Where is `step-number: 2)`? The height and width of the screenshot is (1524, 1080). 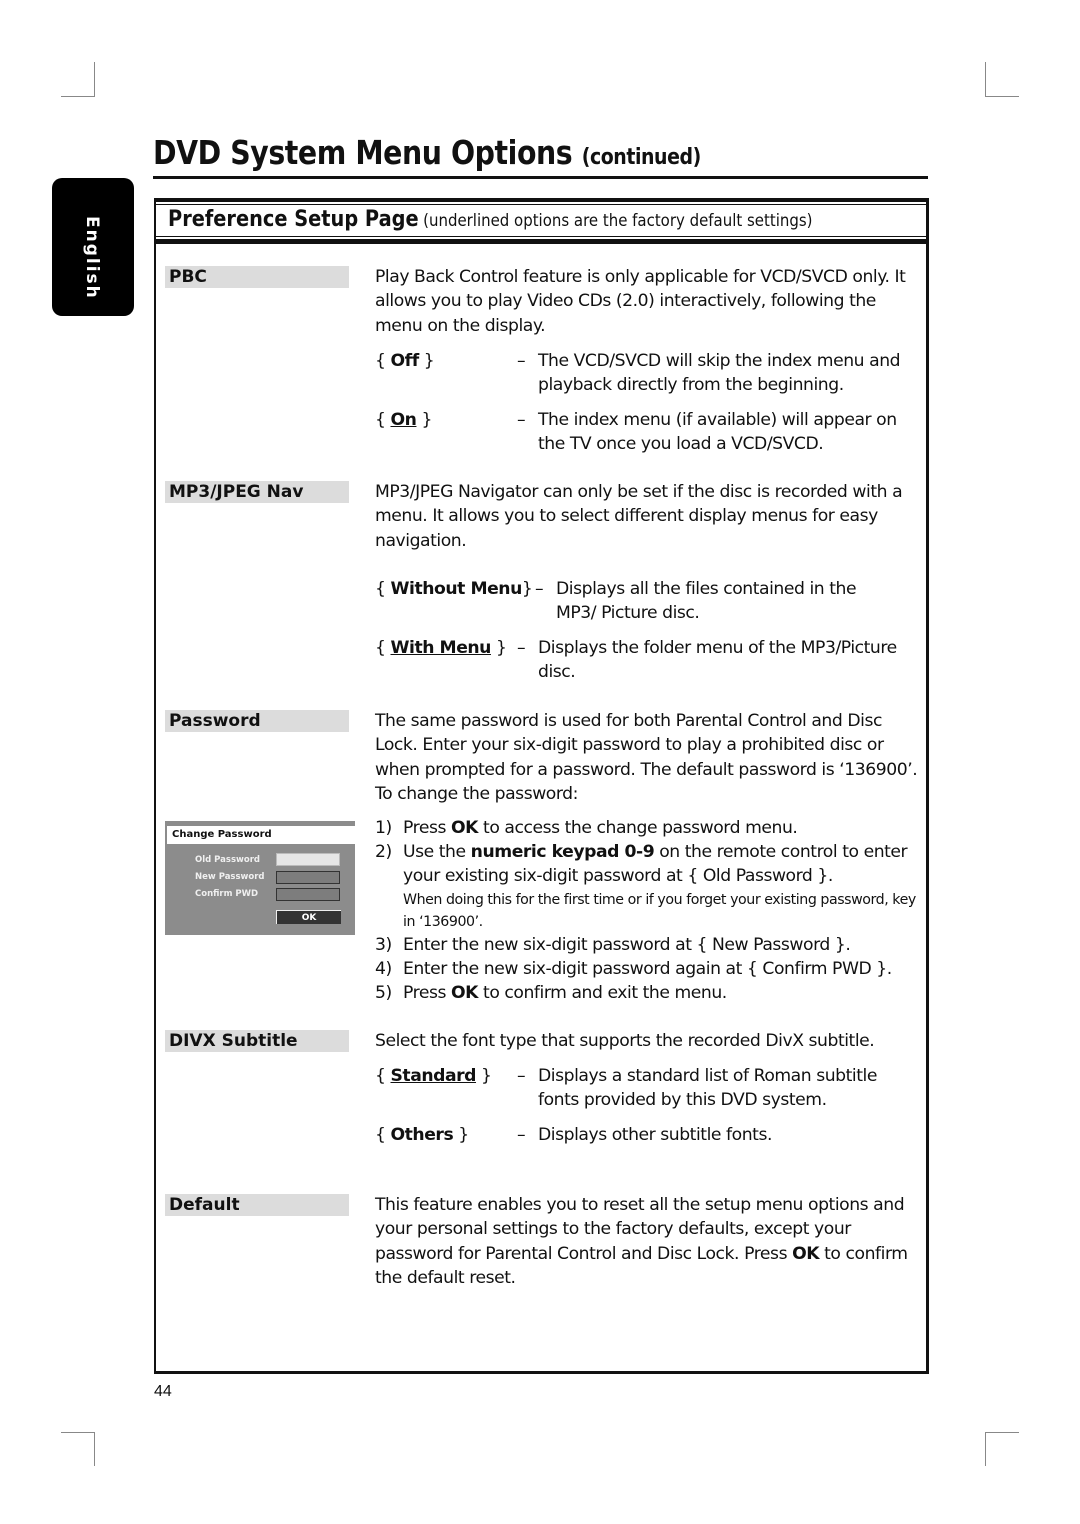 step-number: 2) is located at coordinates (383, 852).